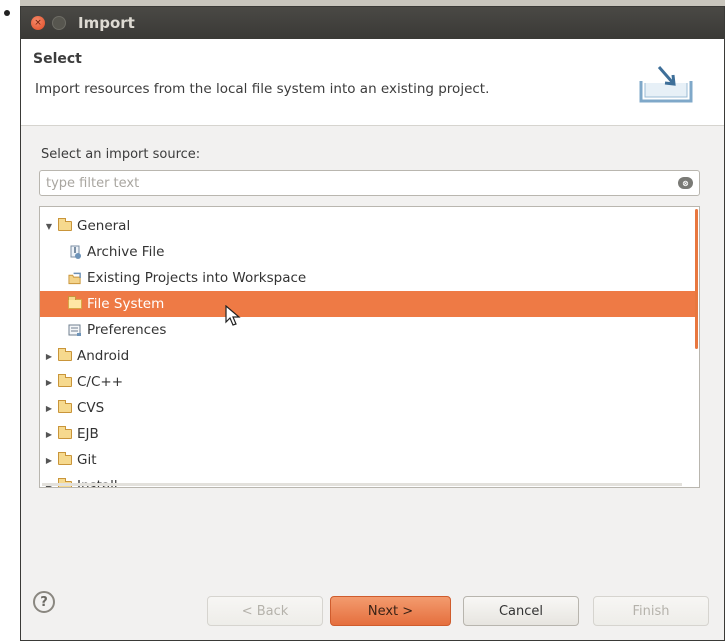 The width and height of the screenshot is (725, 641). What do you see at coordinates (521, 611) in the screenshot?
I see `cancel-button: Cancel` at bounding box center [521, 611].